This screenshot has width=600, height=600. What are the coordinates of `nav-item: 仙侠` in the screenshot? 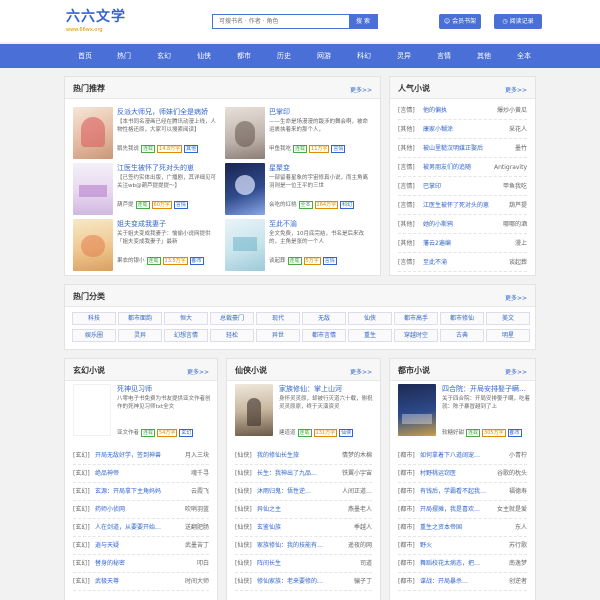 It's located at (204, 56).